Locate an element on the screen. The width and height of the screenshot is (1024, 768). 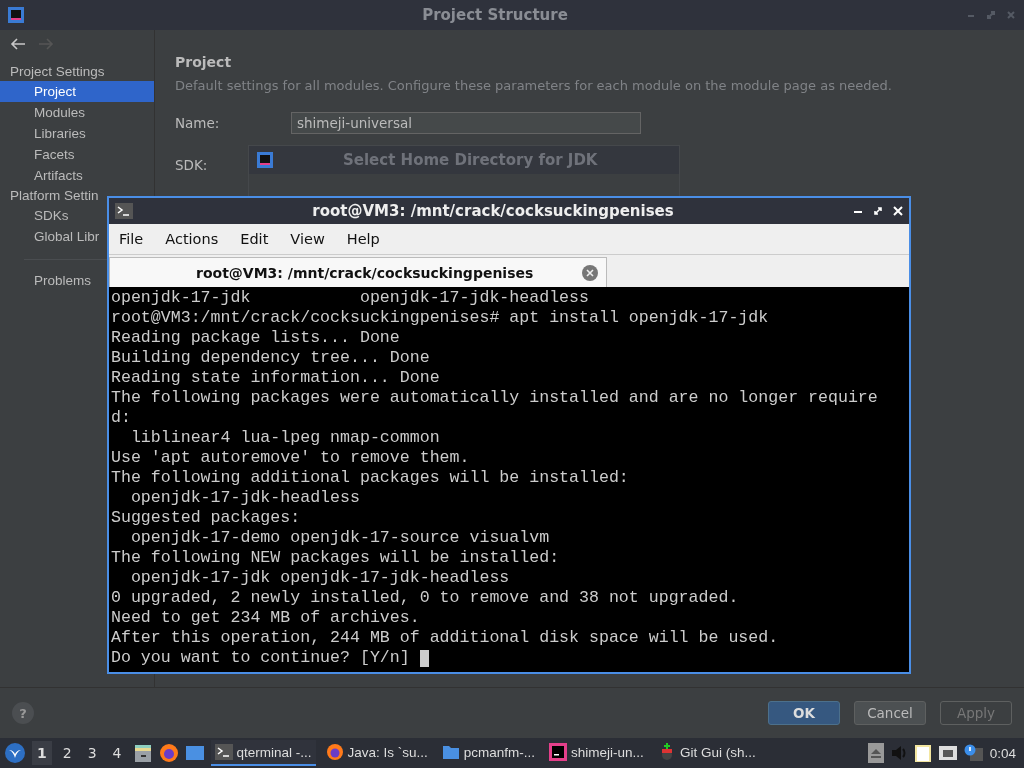
terminal-line: openjdk-17-jdk-headless is located at coordinates (244, 498).